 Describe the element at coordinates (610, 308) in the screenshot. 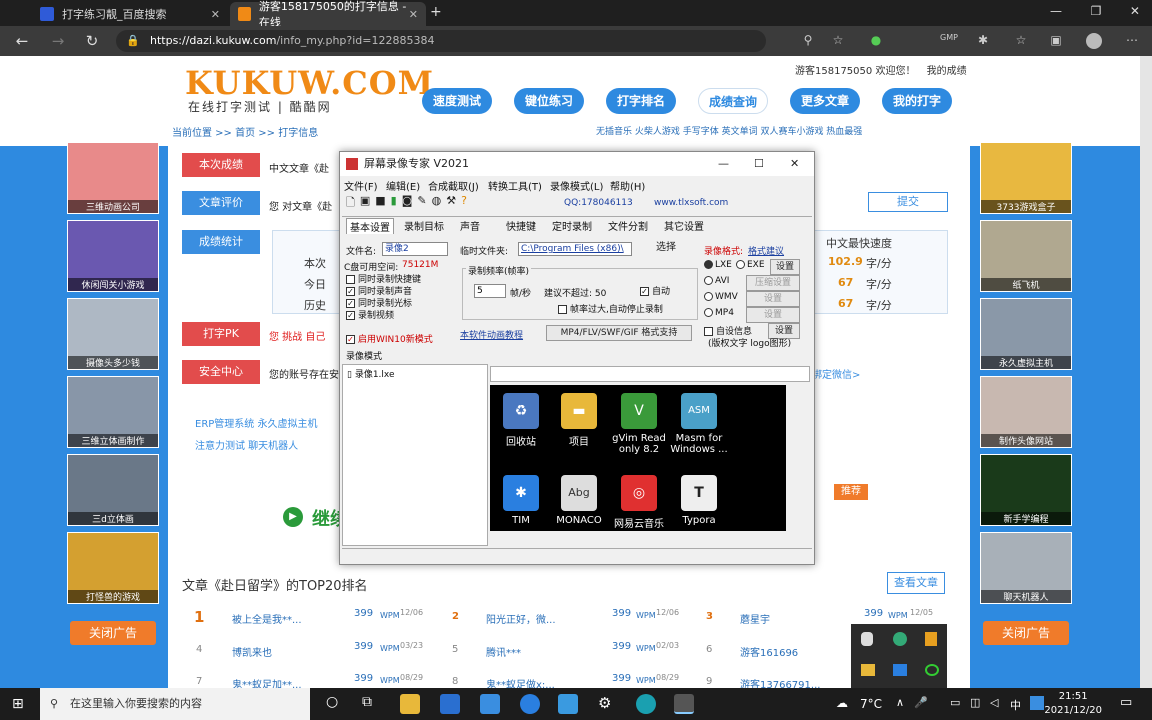

I see `auto-stop-checkbox: 帧率过大,自动停止录制` at that location.